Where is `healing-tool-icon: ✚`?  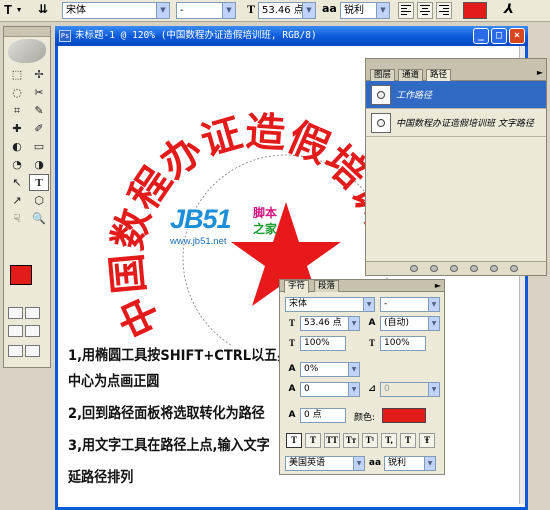 healing-tool-icon: ✚ is located at coordinates (17, 128).